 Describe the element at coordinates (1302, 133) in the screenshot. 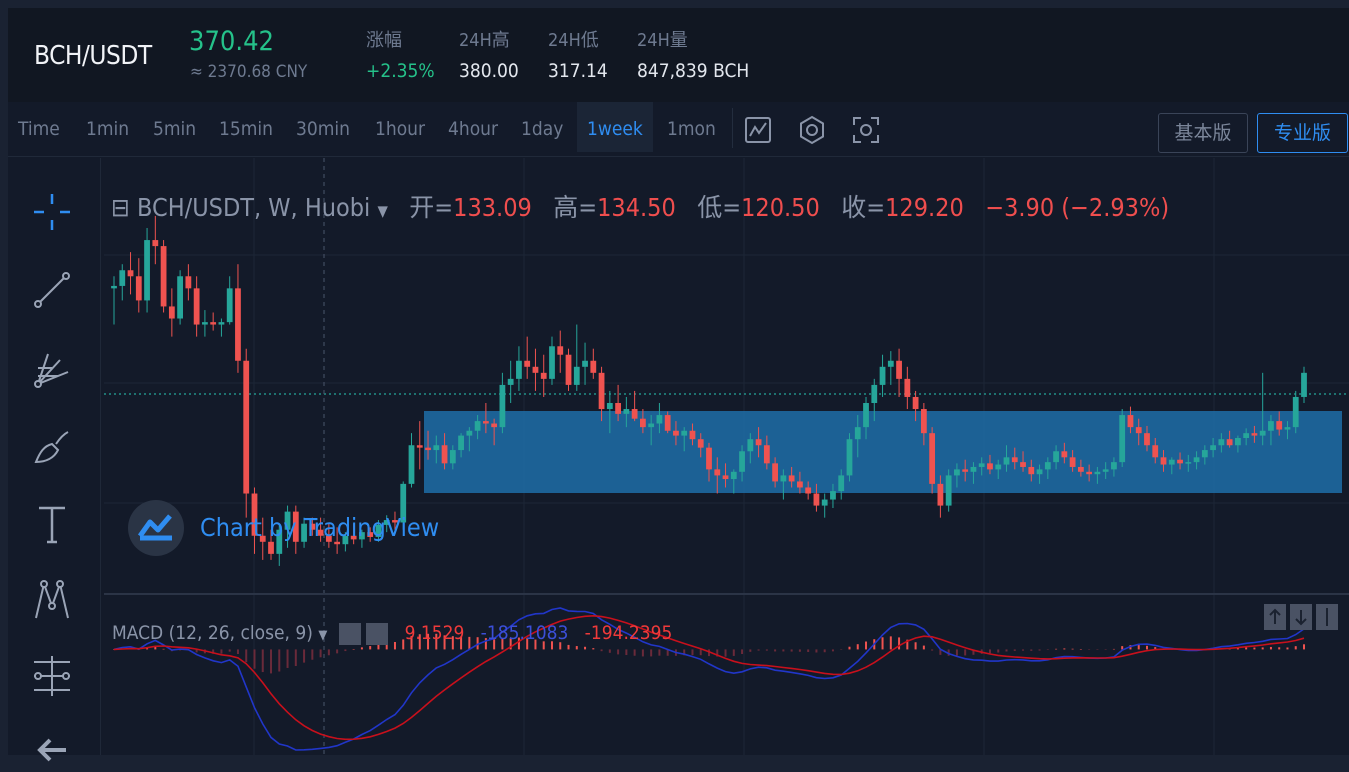

I see `pro-version-button: 专业版` at that location.